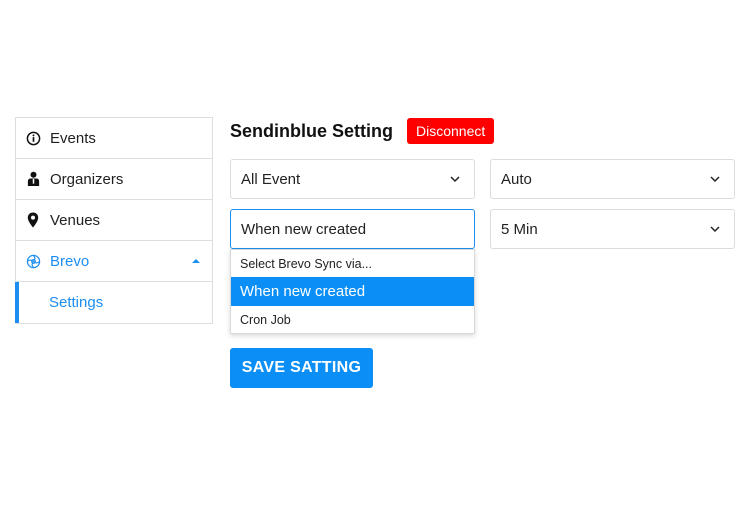  I want to click on info-circle-icon, so click(33, 138).